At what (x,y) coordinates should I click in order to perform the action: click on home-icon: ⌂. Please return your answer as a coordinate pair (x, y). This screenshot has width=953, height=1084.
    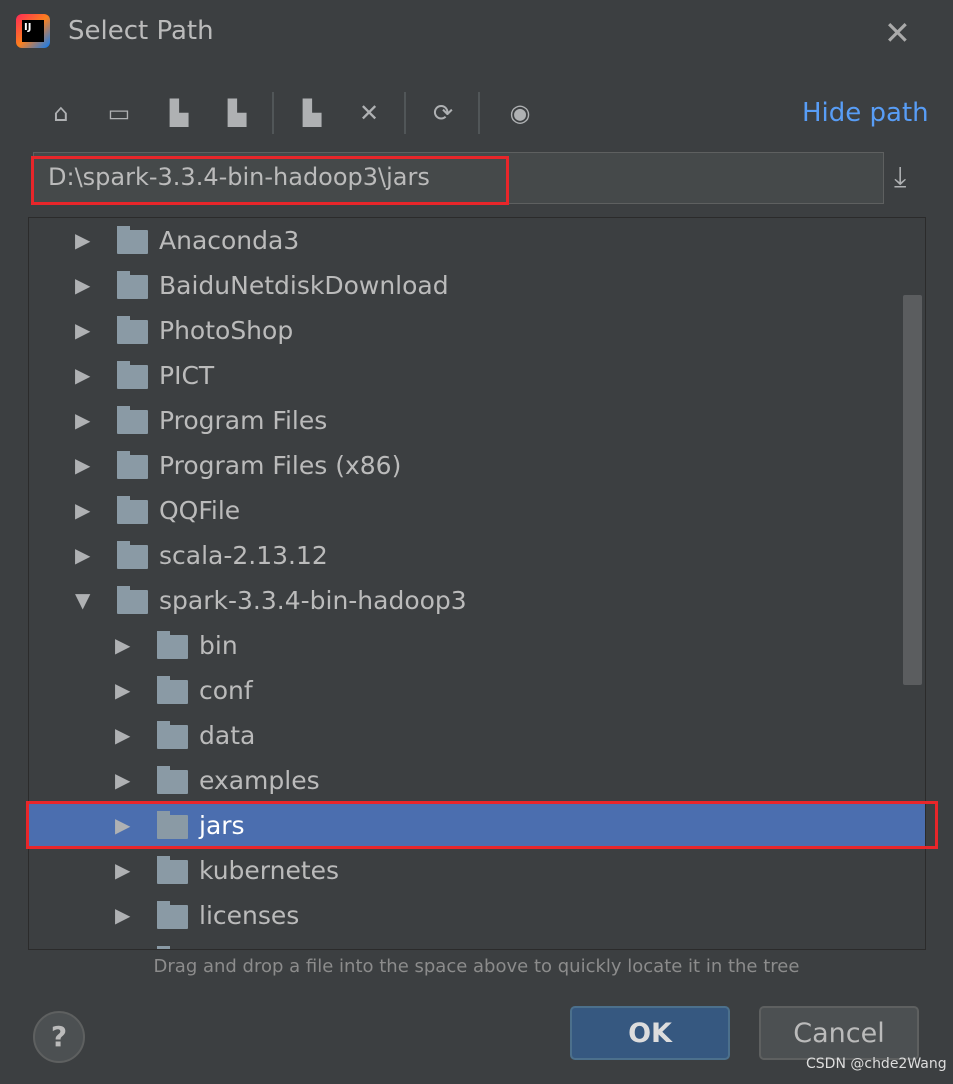
    Looking at the image, I should click on (61, 113).